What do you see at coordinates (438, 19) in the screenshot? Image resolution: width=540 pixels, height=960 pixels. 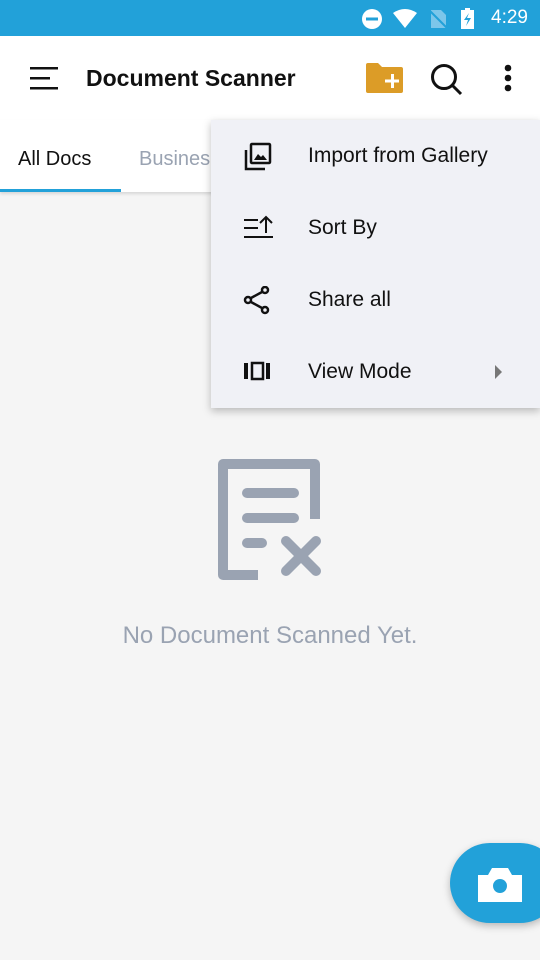 I see `no-sim-icon` at bounding box center [438, 19].